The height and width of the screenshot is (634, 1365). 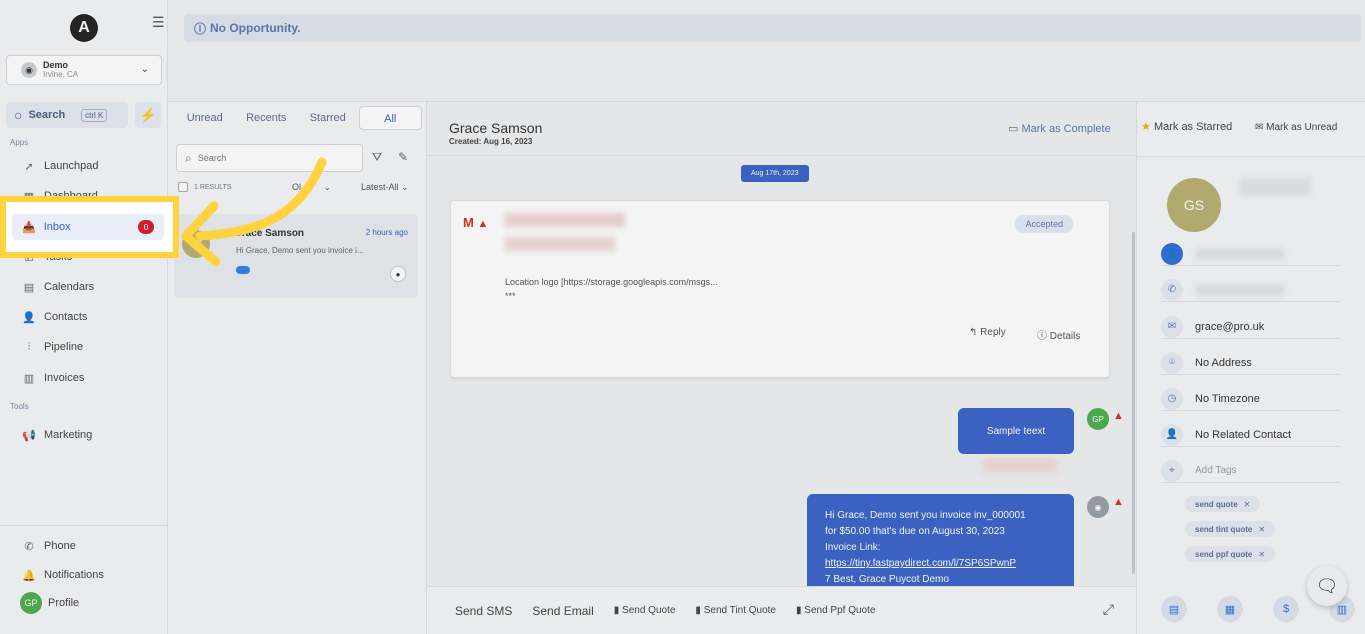 I want to click on user-icon: 👤, so click(x=1172, y=434).